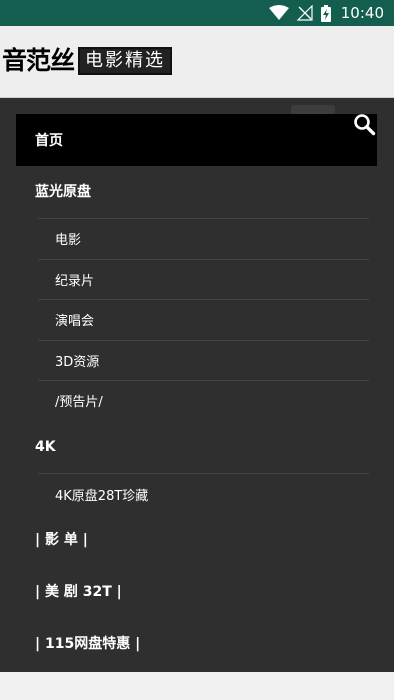  I want to click on status-bar: 10:40, so click(197, 13).